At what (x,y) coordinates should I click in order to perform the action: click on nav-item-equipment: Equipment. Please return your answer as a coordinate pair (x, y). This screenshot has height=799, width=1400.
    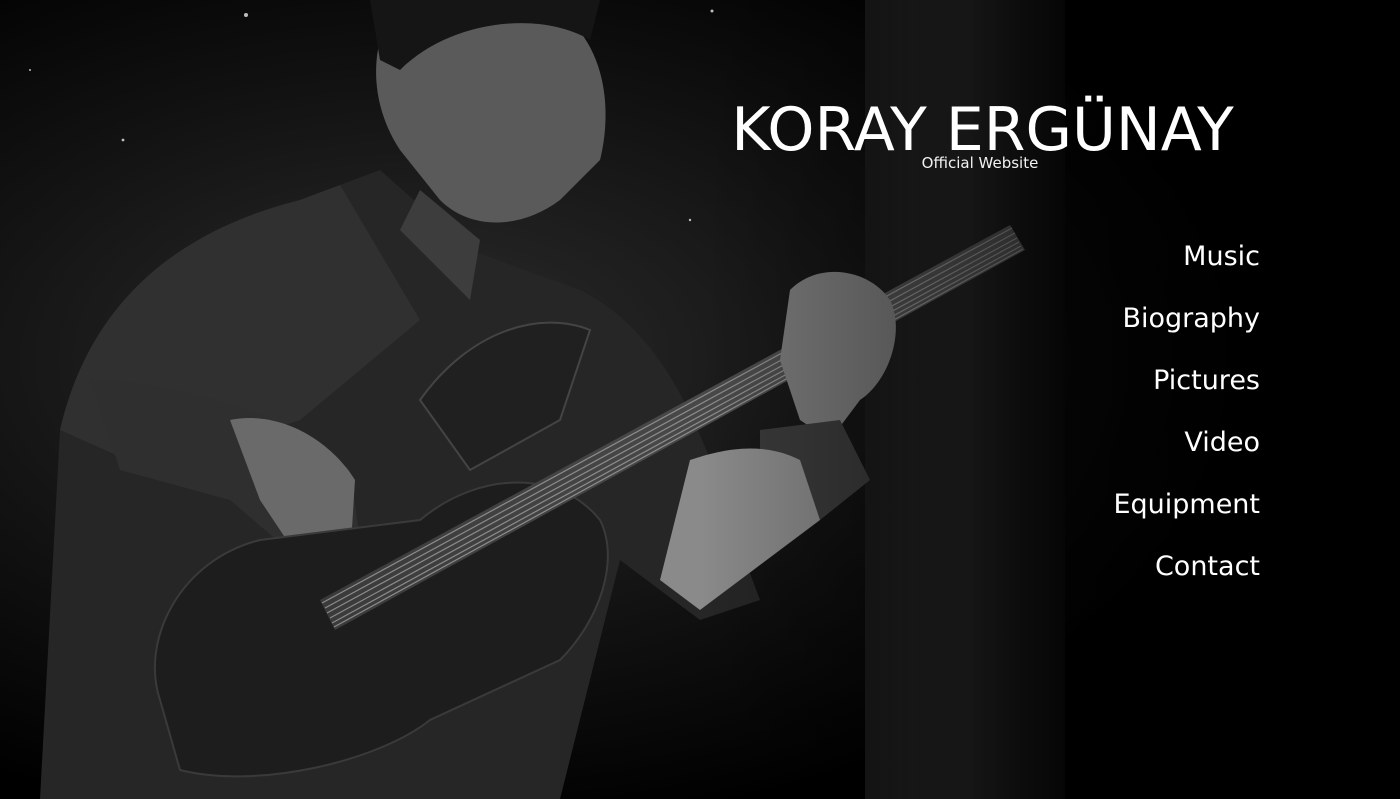
    Looking at the image, I should click on (1110, 515).